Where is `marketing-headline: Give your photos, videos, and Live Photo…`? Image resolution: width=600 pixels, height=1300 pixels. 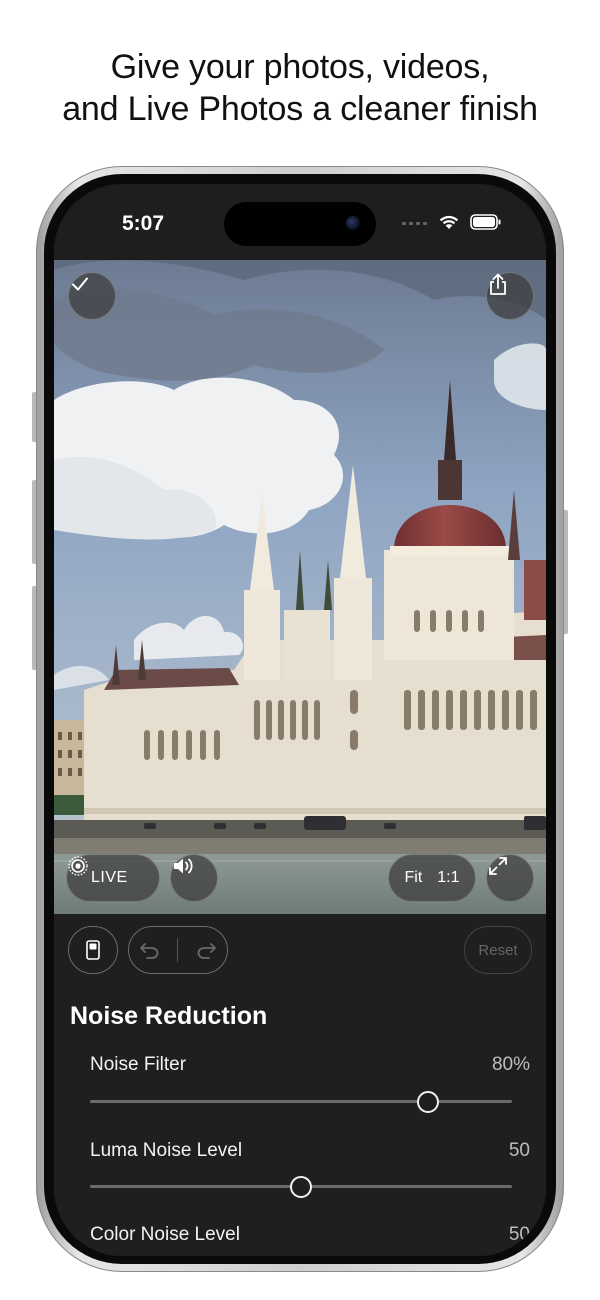
marketing-headline: Give your photos, videos, and Live Photo… is located at coordinates (300, 88).